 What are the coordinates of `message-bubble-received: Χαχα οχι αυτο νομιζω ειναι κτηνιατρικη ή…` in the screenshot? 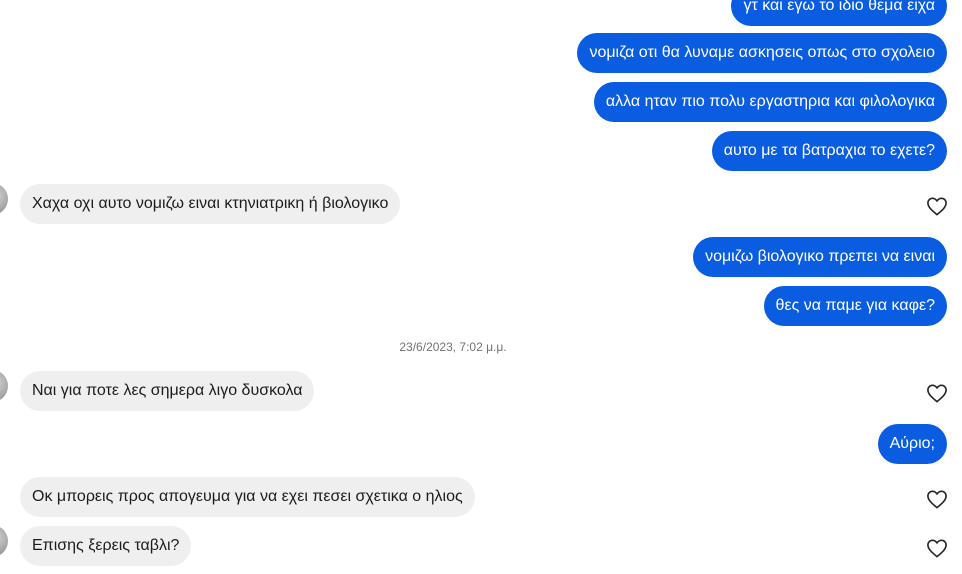 It's located at (210, 204).